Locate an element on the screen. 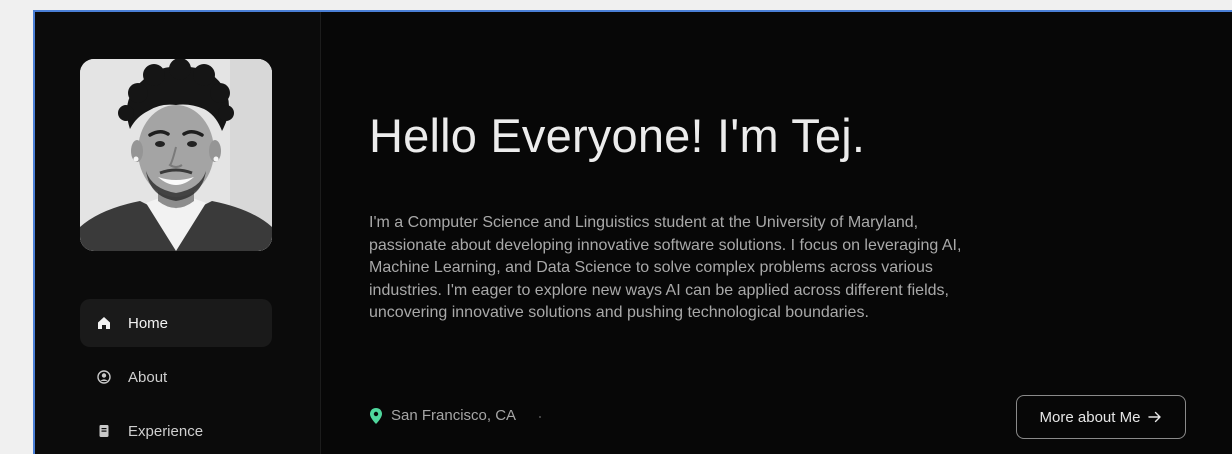  avatar-image is located at coordinates (176, 155).